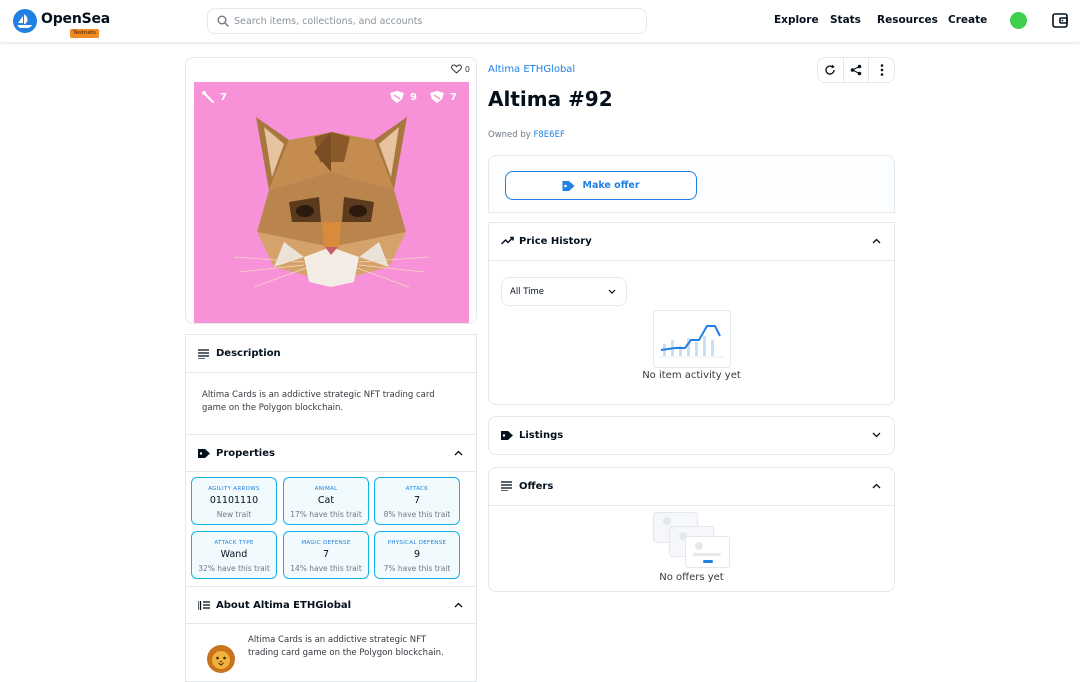  What do you see at coordinates (541, 435) in the screenshot?
I see `listings-title: Listings` at bounding box center [541, 435].